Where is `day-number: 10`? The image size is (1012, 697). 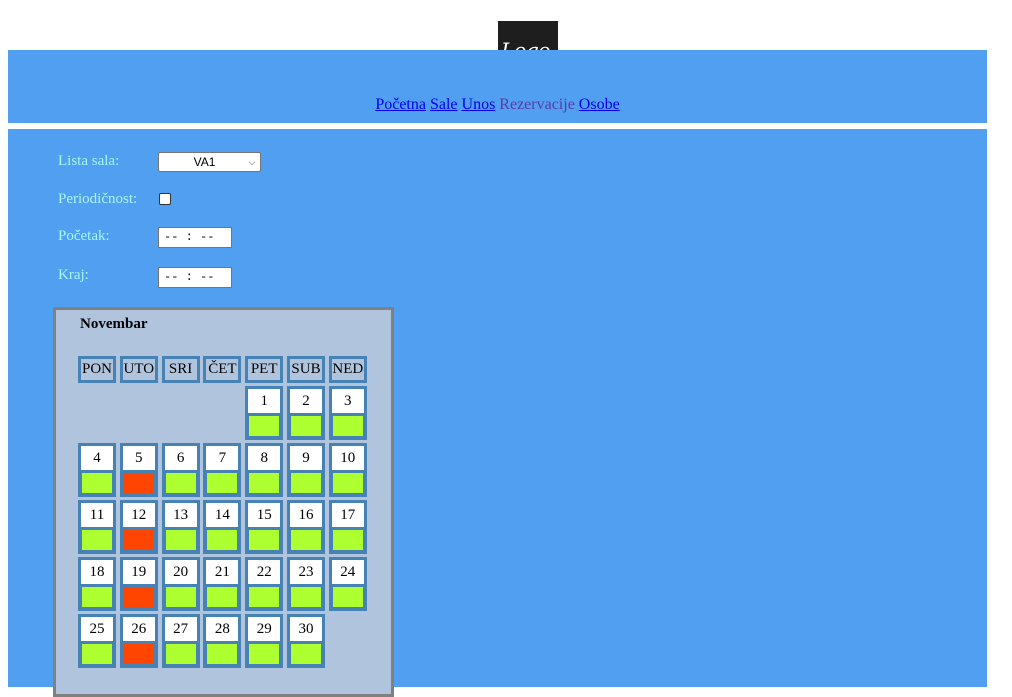
day-number: 10 is located at coordinates (347, 458).